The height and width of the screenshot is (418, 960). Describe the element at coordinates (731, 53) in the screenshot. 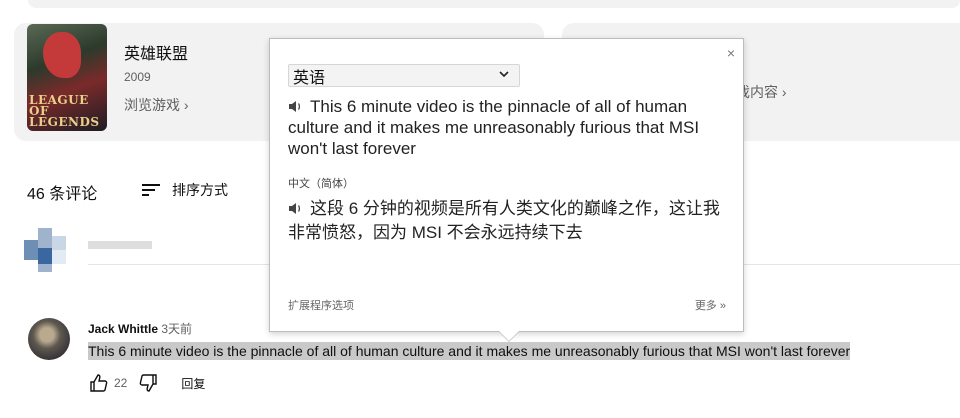

I see `close-icon: ×` at that location.